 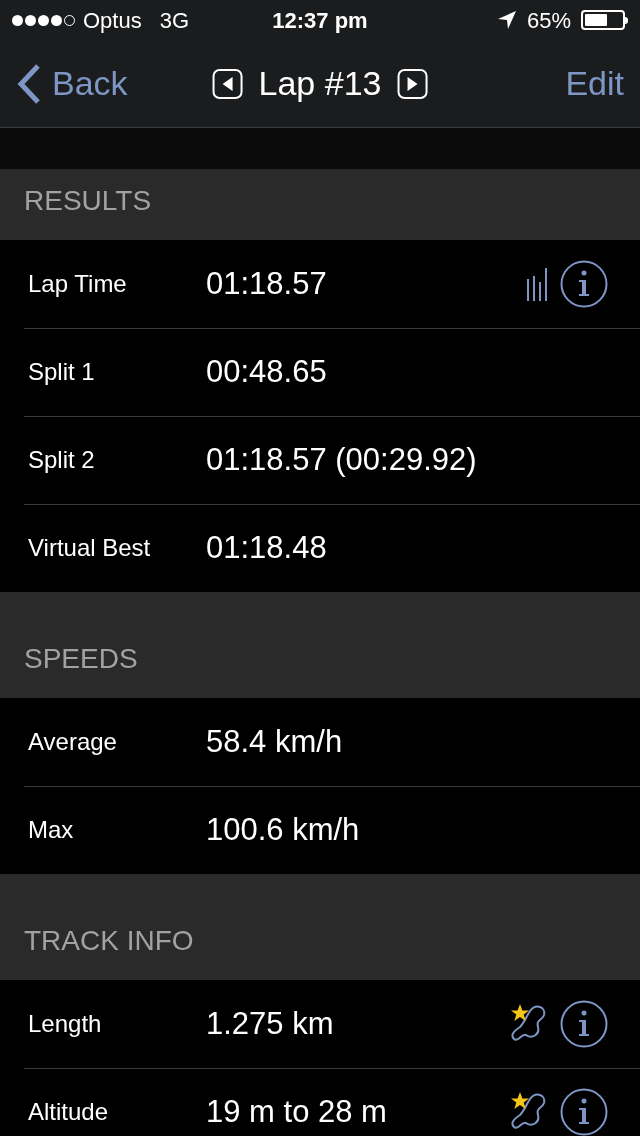 What do you see at coordinates (283, 829) in the screenshot?
I see `row-value: 100.6 km/h` at bounding box center [283, 829].